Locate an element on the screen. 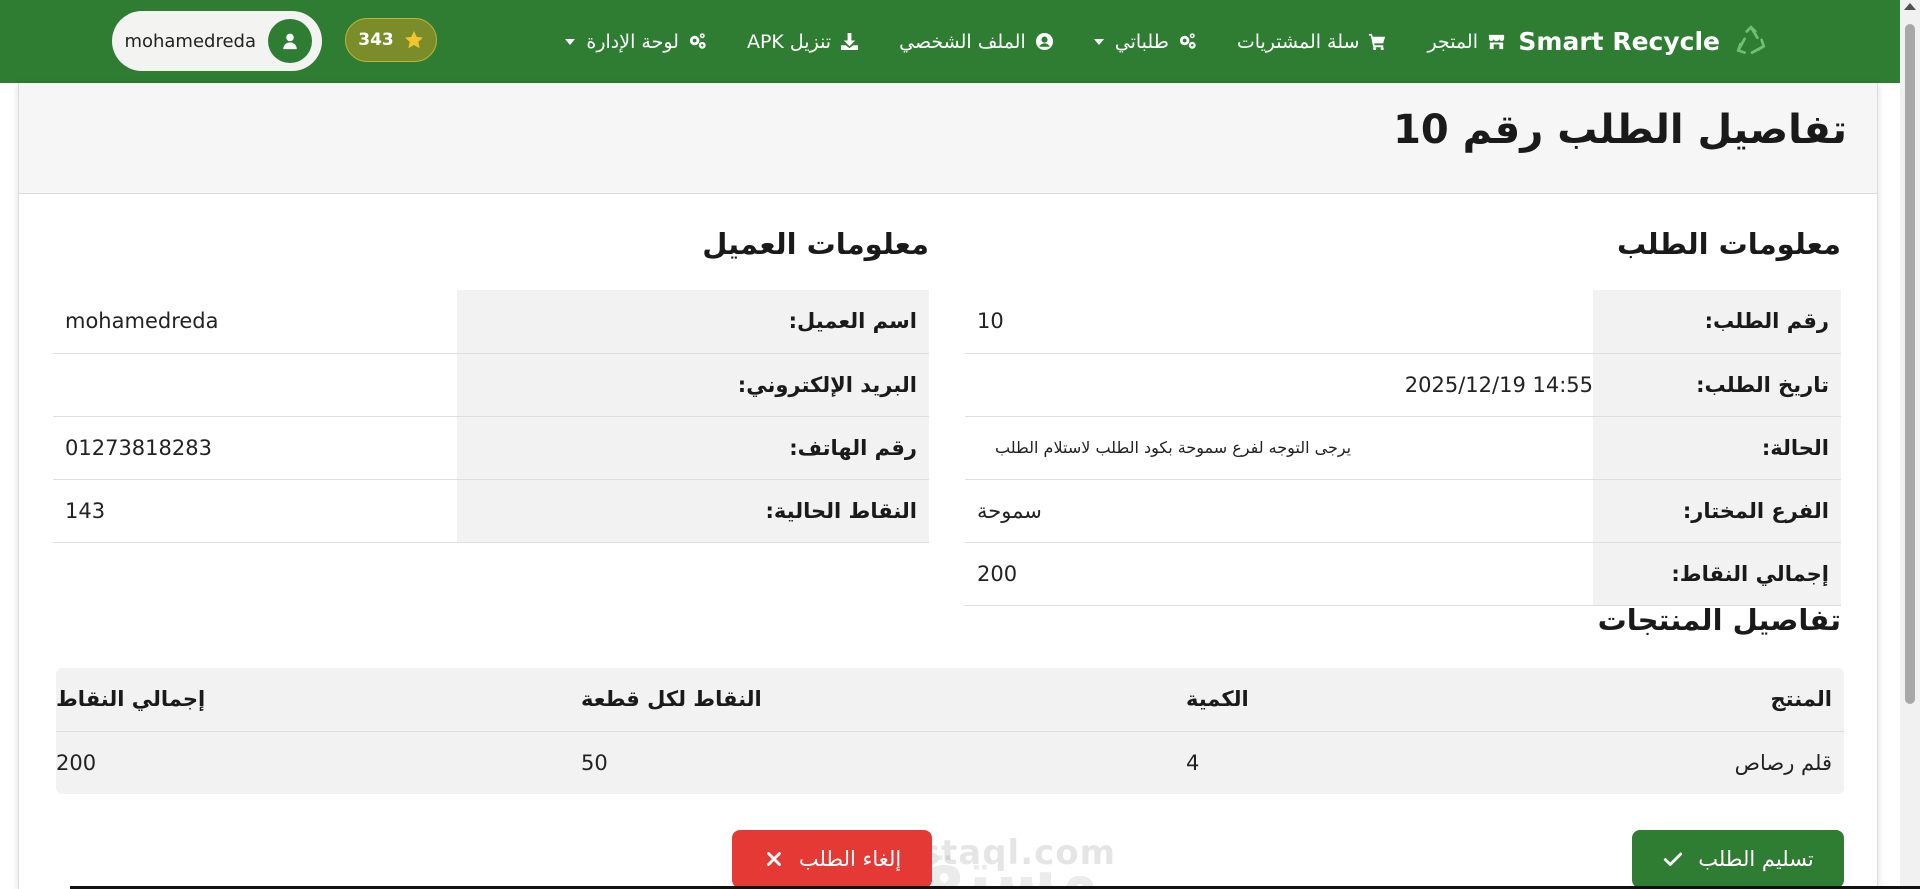 The image size is (1920, 889). nav-link-label: طلباتي is located at coordinates (1141, 41).